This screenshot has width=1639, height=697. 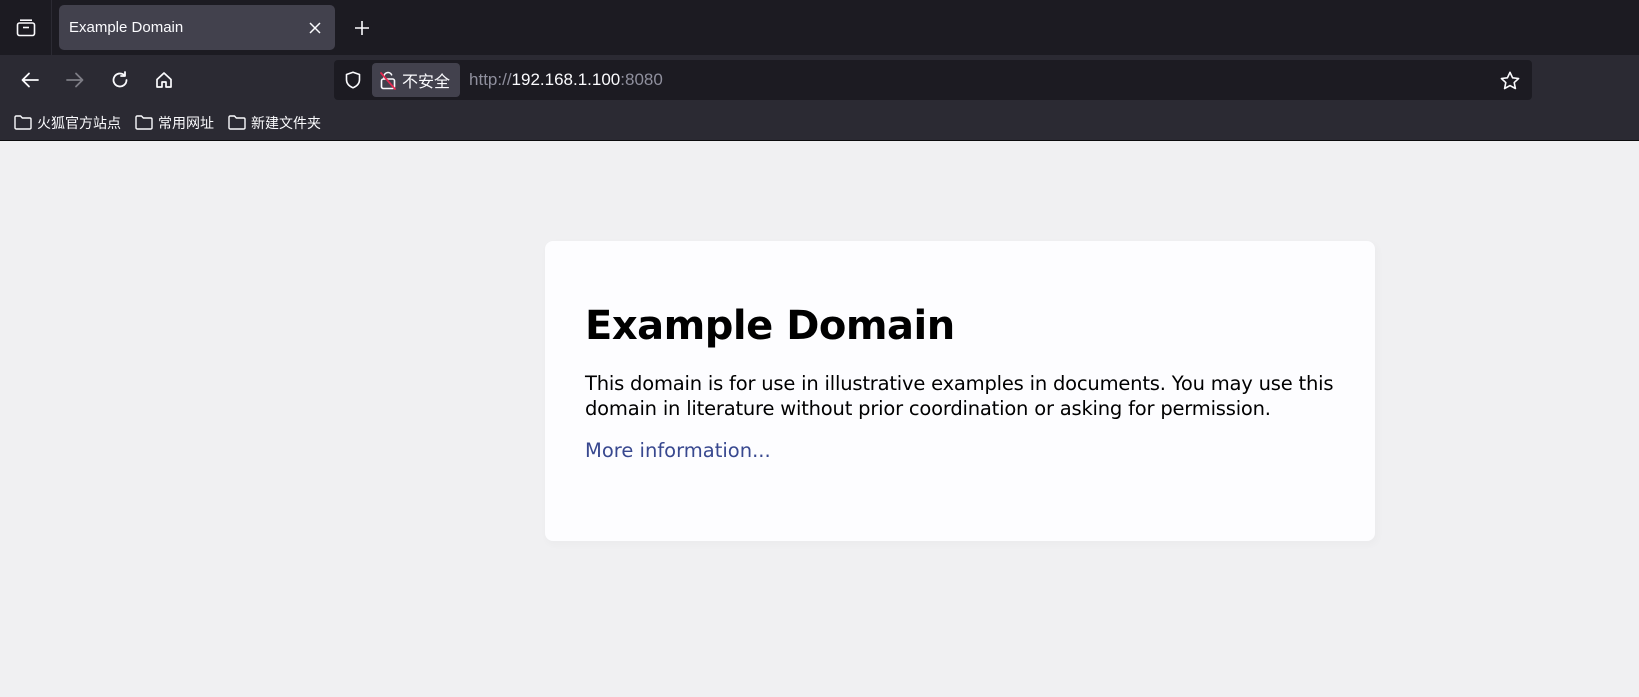 I want to click on tab-example-domain: Example Domain, so click(x=197, y=27).